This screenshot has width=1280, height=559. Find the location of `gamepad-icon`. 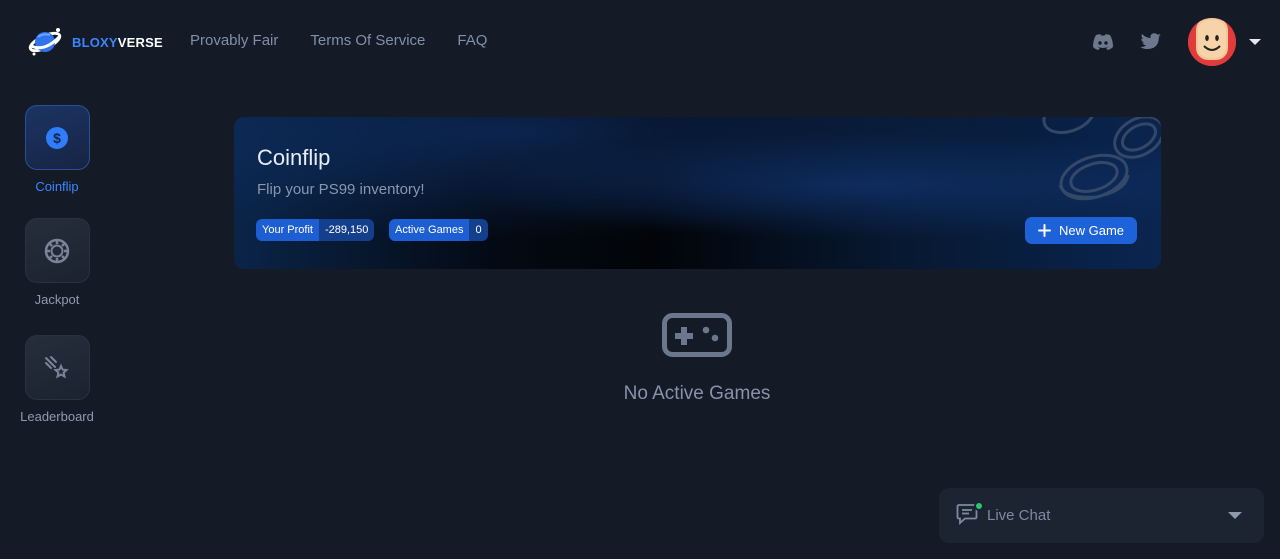

gamepad-icon is located at coordinates (697, 335).